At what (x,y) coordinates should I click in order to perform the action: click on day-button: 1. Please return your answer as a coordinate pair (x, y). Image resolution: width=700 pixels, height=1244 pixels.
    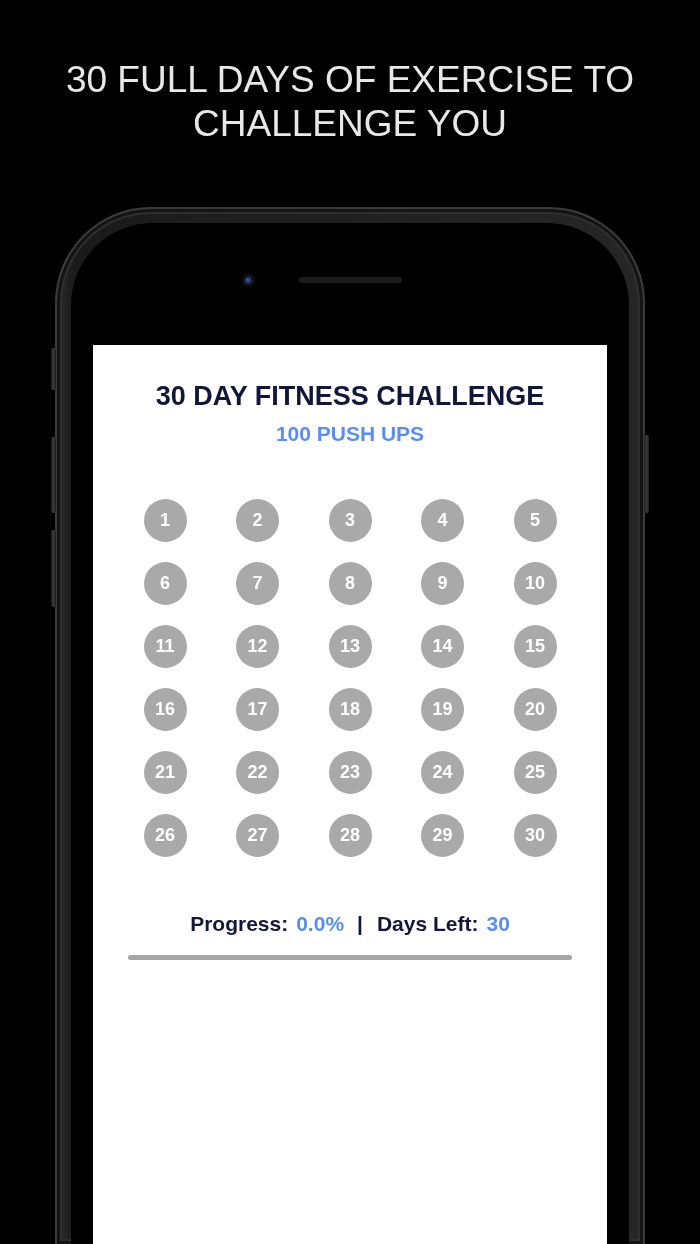
    Looking at the image, I should click on (165, 520).